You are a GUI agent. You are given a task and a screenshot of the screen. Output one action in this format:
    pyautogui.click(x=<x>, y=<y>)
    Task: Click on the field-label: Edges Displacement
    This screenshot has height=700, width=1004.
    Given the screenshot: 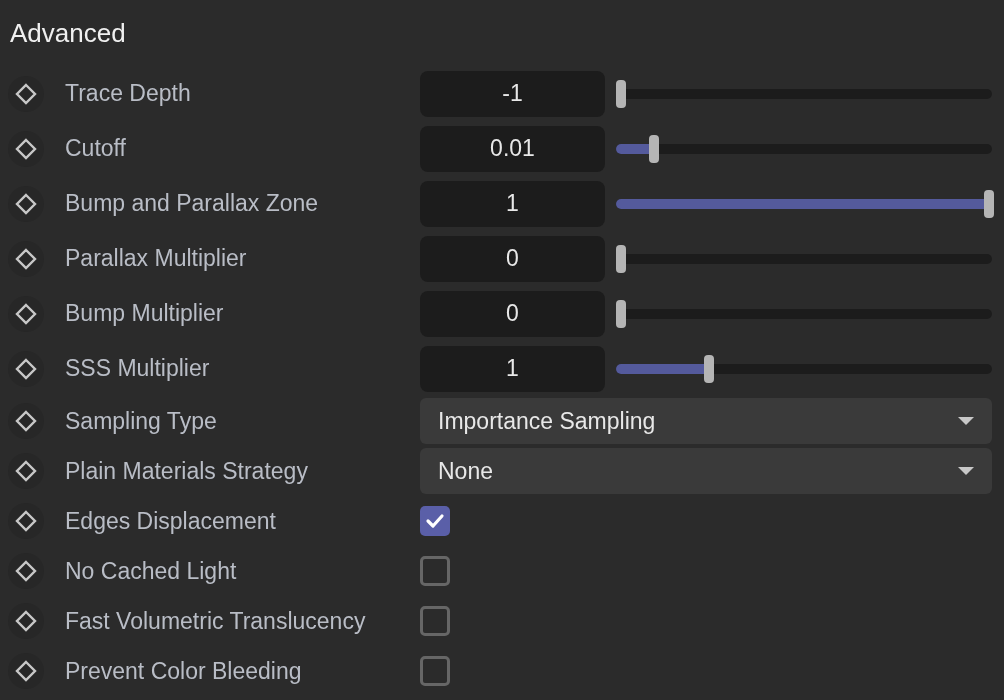 What is the action you would take?
    pyautogui.click(x=171, y=521)
    